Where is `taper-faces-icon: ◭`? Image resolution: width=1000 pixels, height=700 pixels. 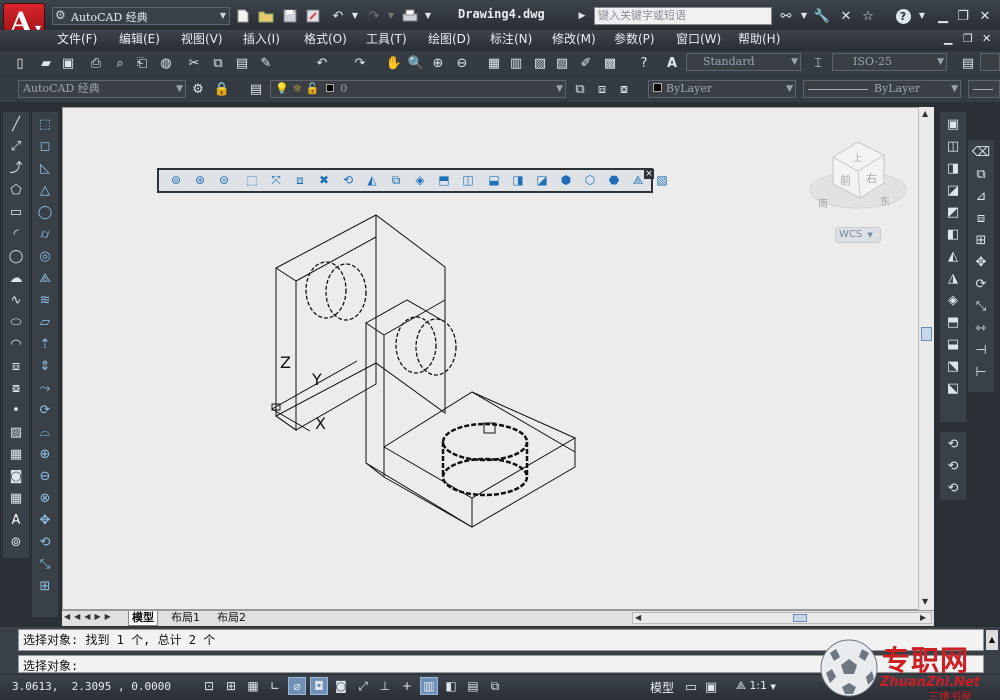
taper-faces-icon: ◭ is located at coordinates (372, 180).